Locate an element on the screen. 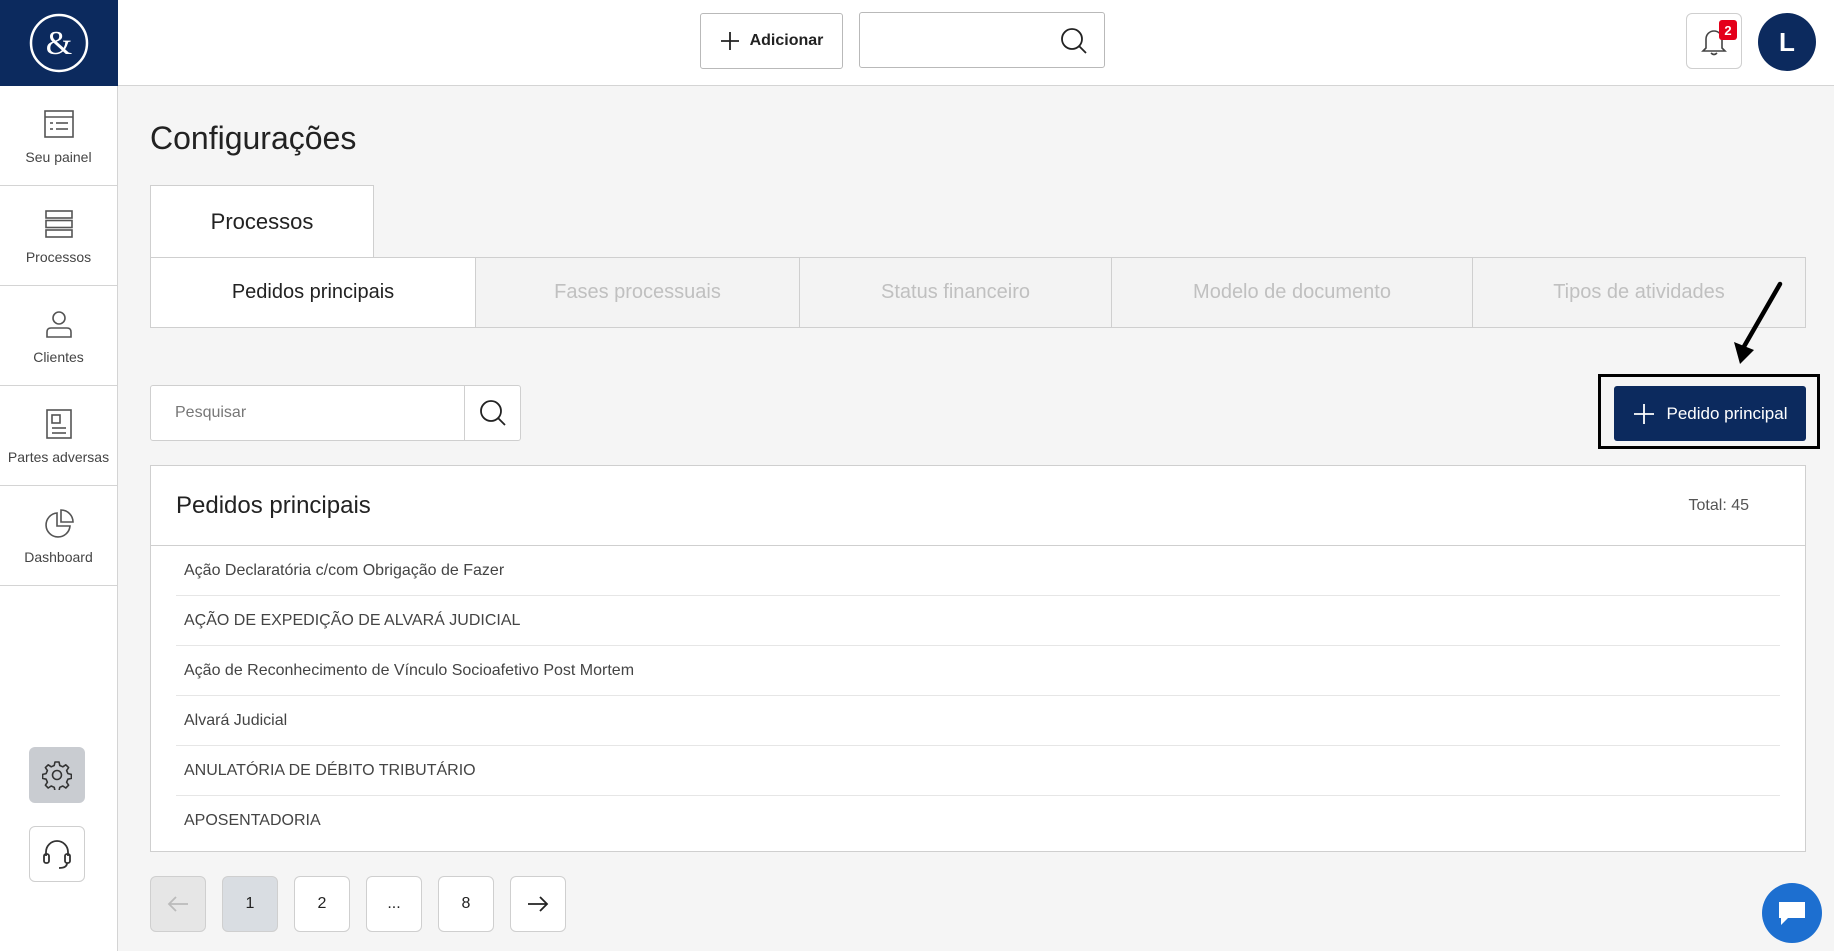 The image size is (1834, 951). arrow-right-icon is located at coordinates (538, 904).